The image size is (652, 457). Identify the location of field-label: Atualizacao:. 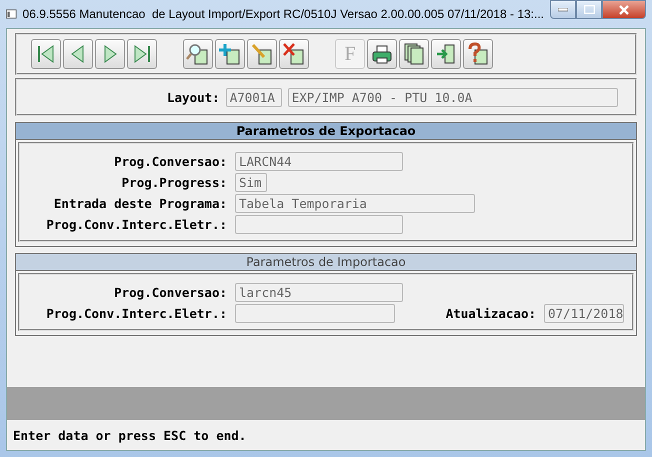
(491, 313).